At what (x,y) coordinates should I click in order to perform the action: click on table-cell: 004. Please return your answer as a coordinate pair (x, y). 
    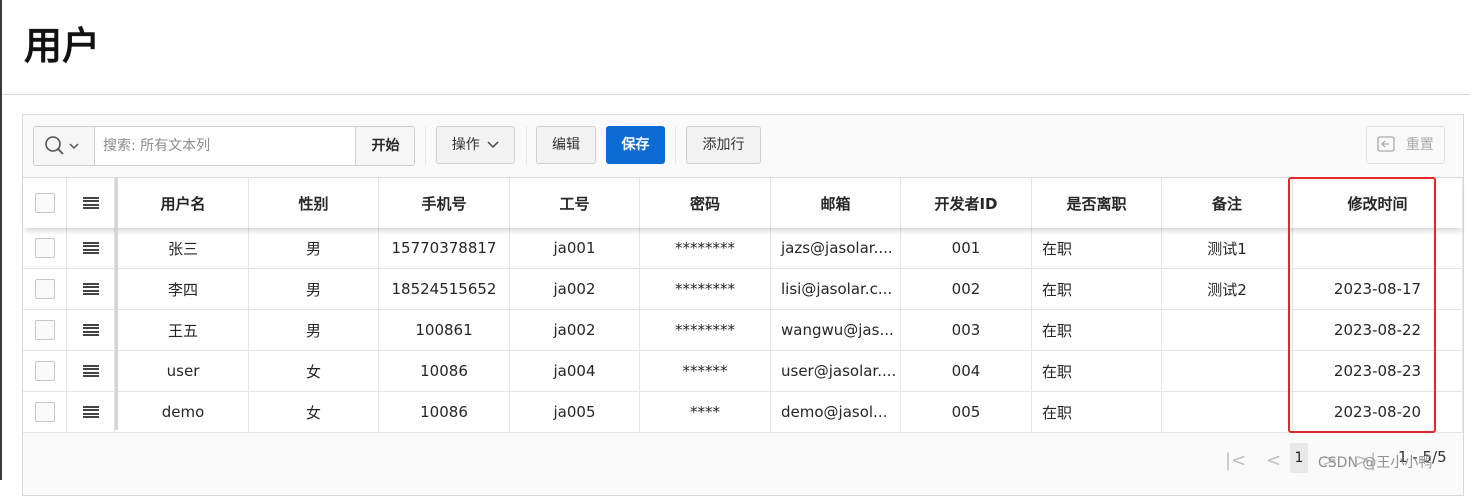
    Looking at the image, I should click on (966, 371).